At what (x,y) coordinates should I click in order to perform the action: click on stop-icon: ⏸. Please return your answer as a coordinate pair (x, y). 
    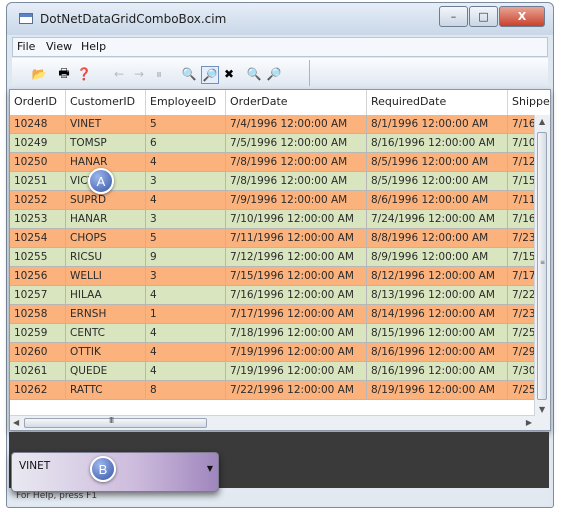
    Looking at the image, I should click on (159, 74).